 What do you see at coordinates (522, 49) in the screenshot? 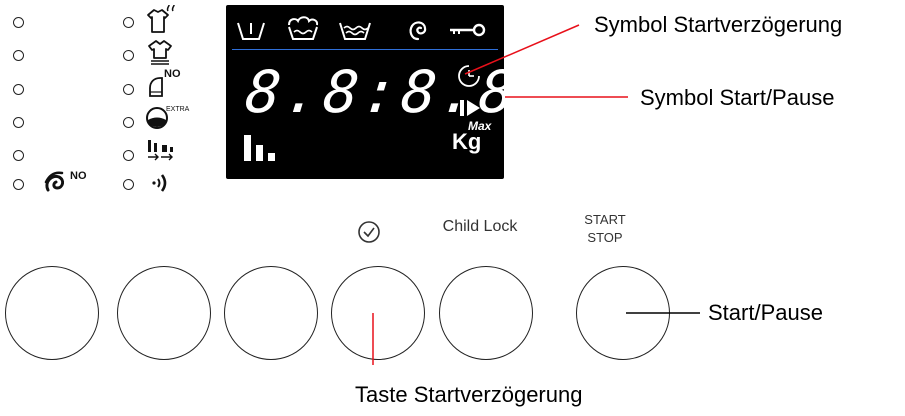
I see `callout-line-delay-symbol` at bounding box center [522, 49].